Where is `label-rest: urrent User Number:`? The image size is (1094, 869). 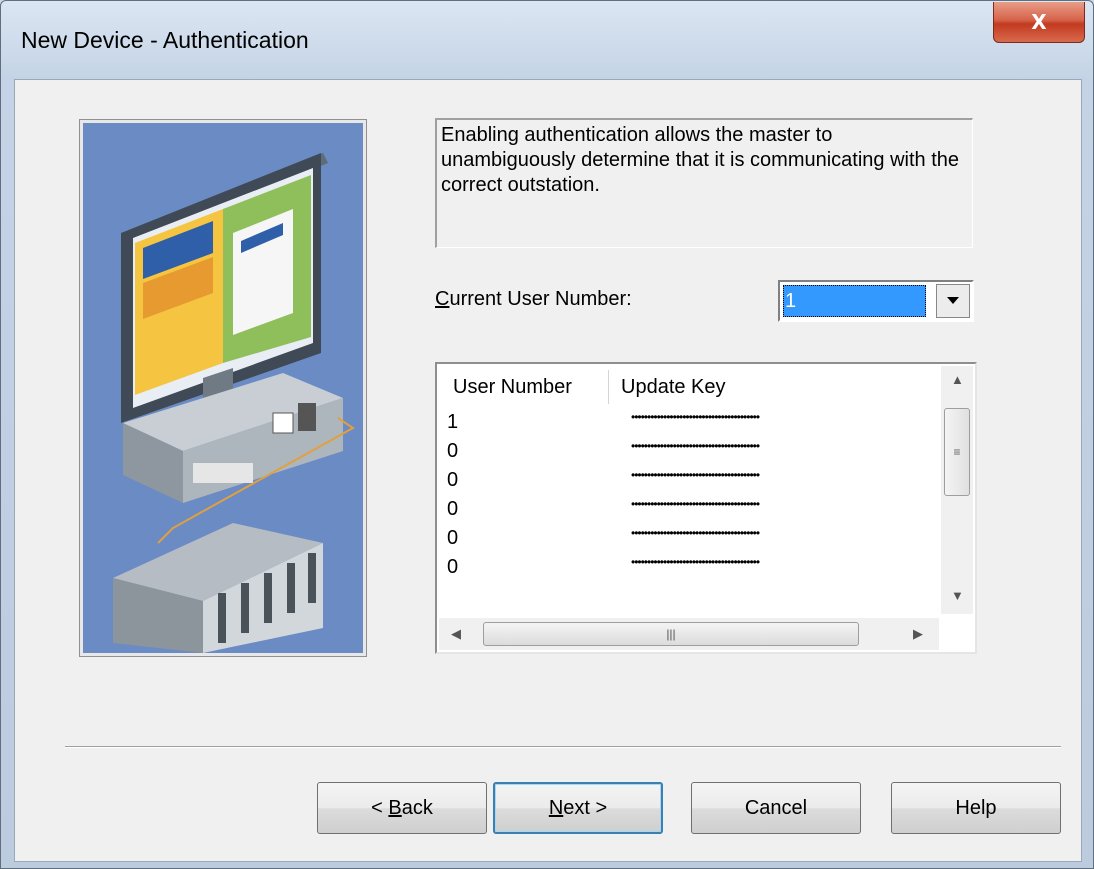
label-rest: urrent User Number: is located at coordinates (540, 299).